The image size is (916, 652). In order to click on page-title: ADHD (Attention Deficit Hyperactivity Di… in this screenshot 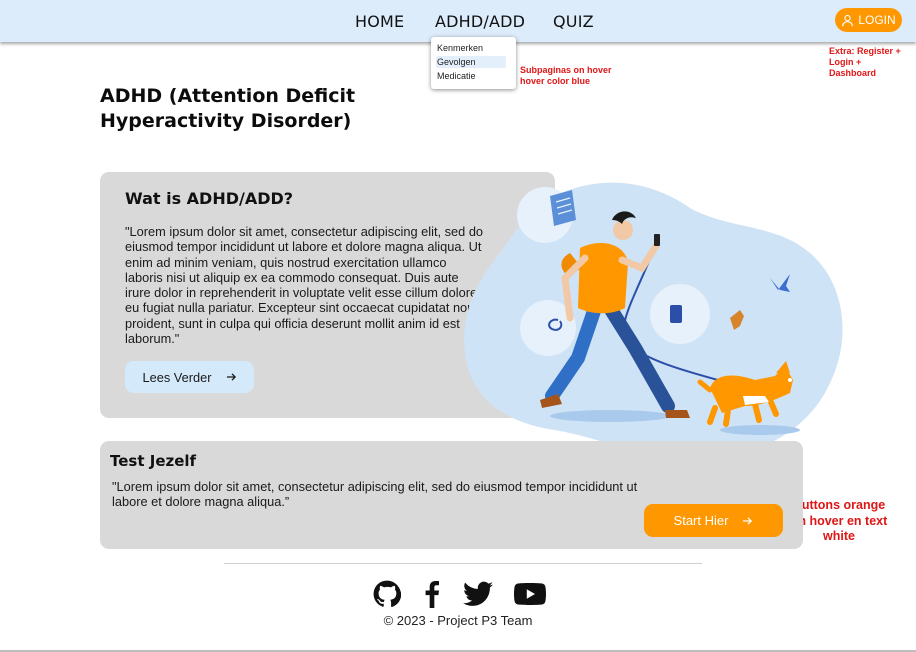, I will do `click(228, 108)`.